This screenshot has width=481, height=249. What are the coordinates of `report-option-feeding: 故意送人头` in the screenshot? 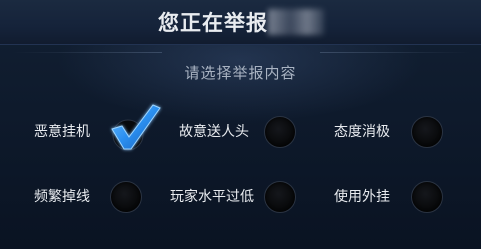 It's located at (244, 131).